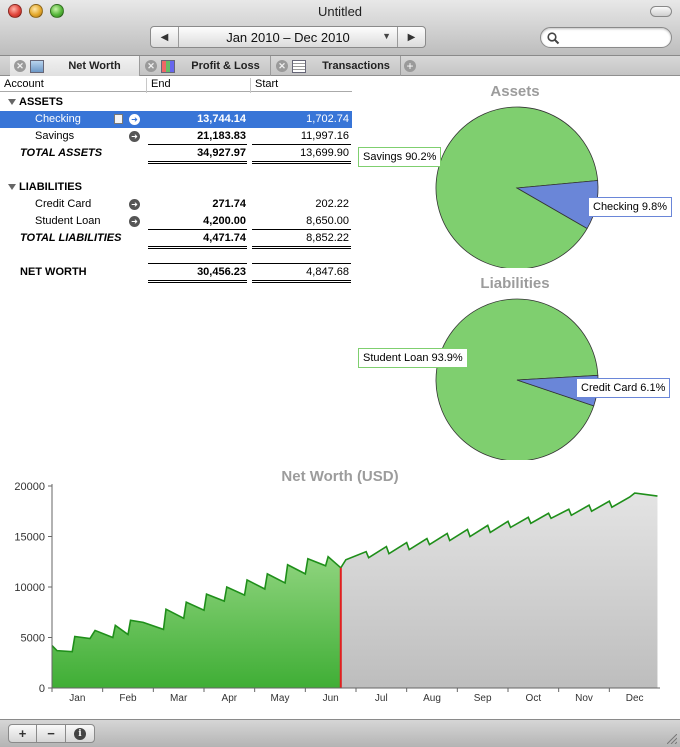  What do you see at coordinates (623, 388) in the screenshot?
I see `pie-label-credit-card: Credit Card 6.1%` at bounding box center [623, 388].